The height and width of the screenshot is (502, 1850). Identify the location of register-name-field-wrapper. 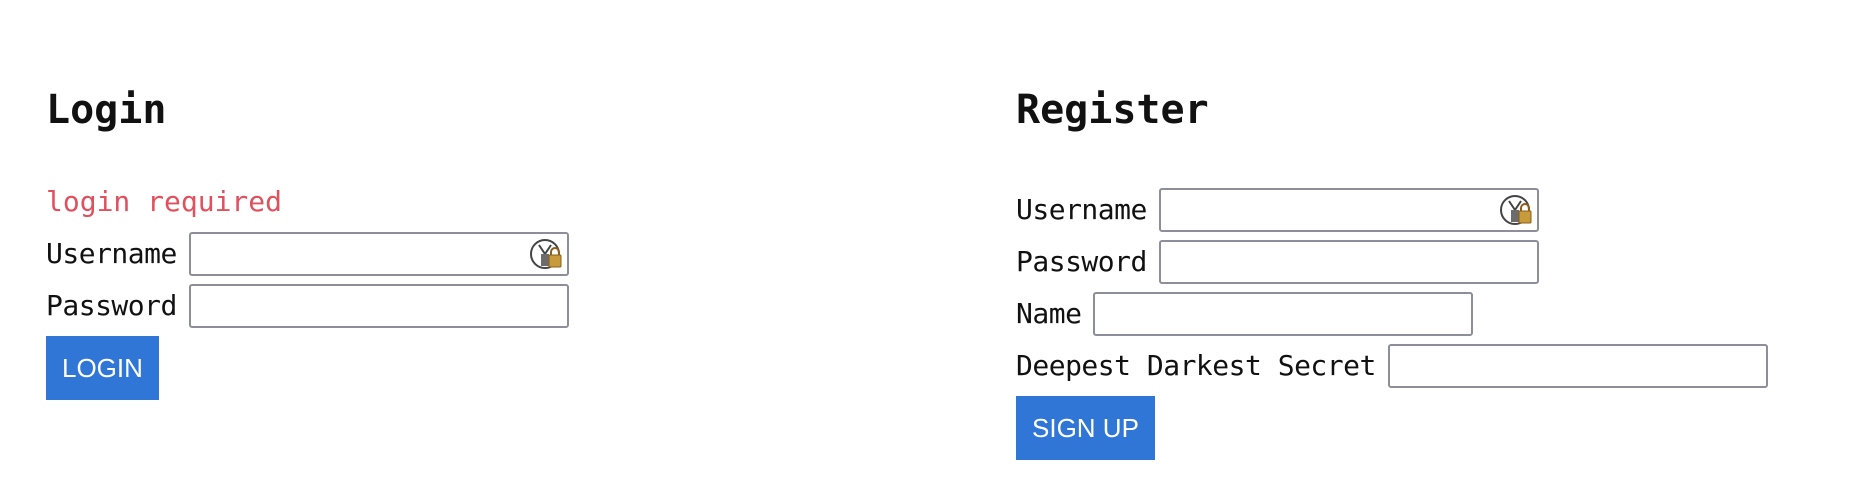
(1283, 314).